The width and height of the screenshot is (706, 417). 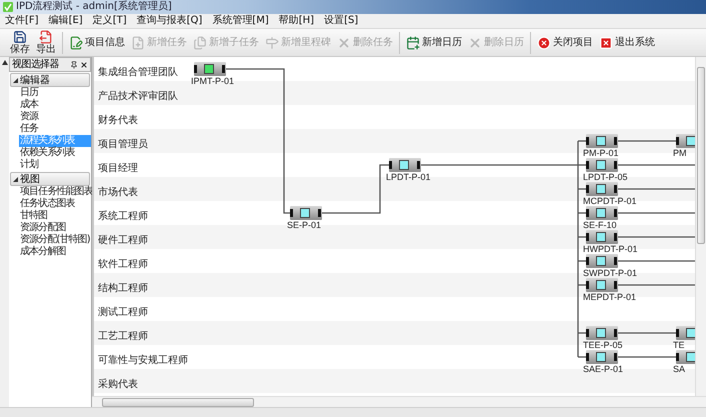 What do you see at coordinates (55, 240) in the screenshot?
I see `tree-item: 资源分配(甘特图)` at bounding box center [55, 240].